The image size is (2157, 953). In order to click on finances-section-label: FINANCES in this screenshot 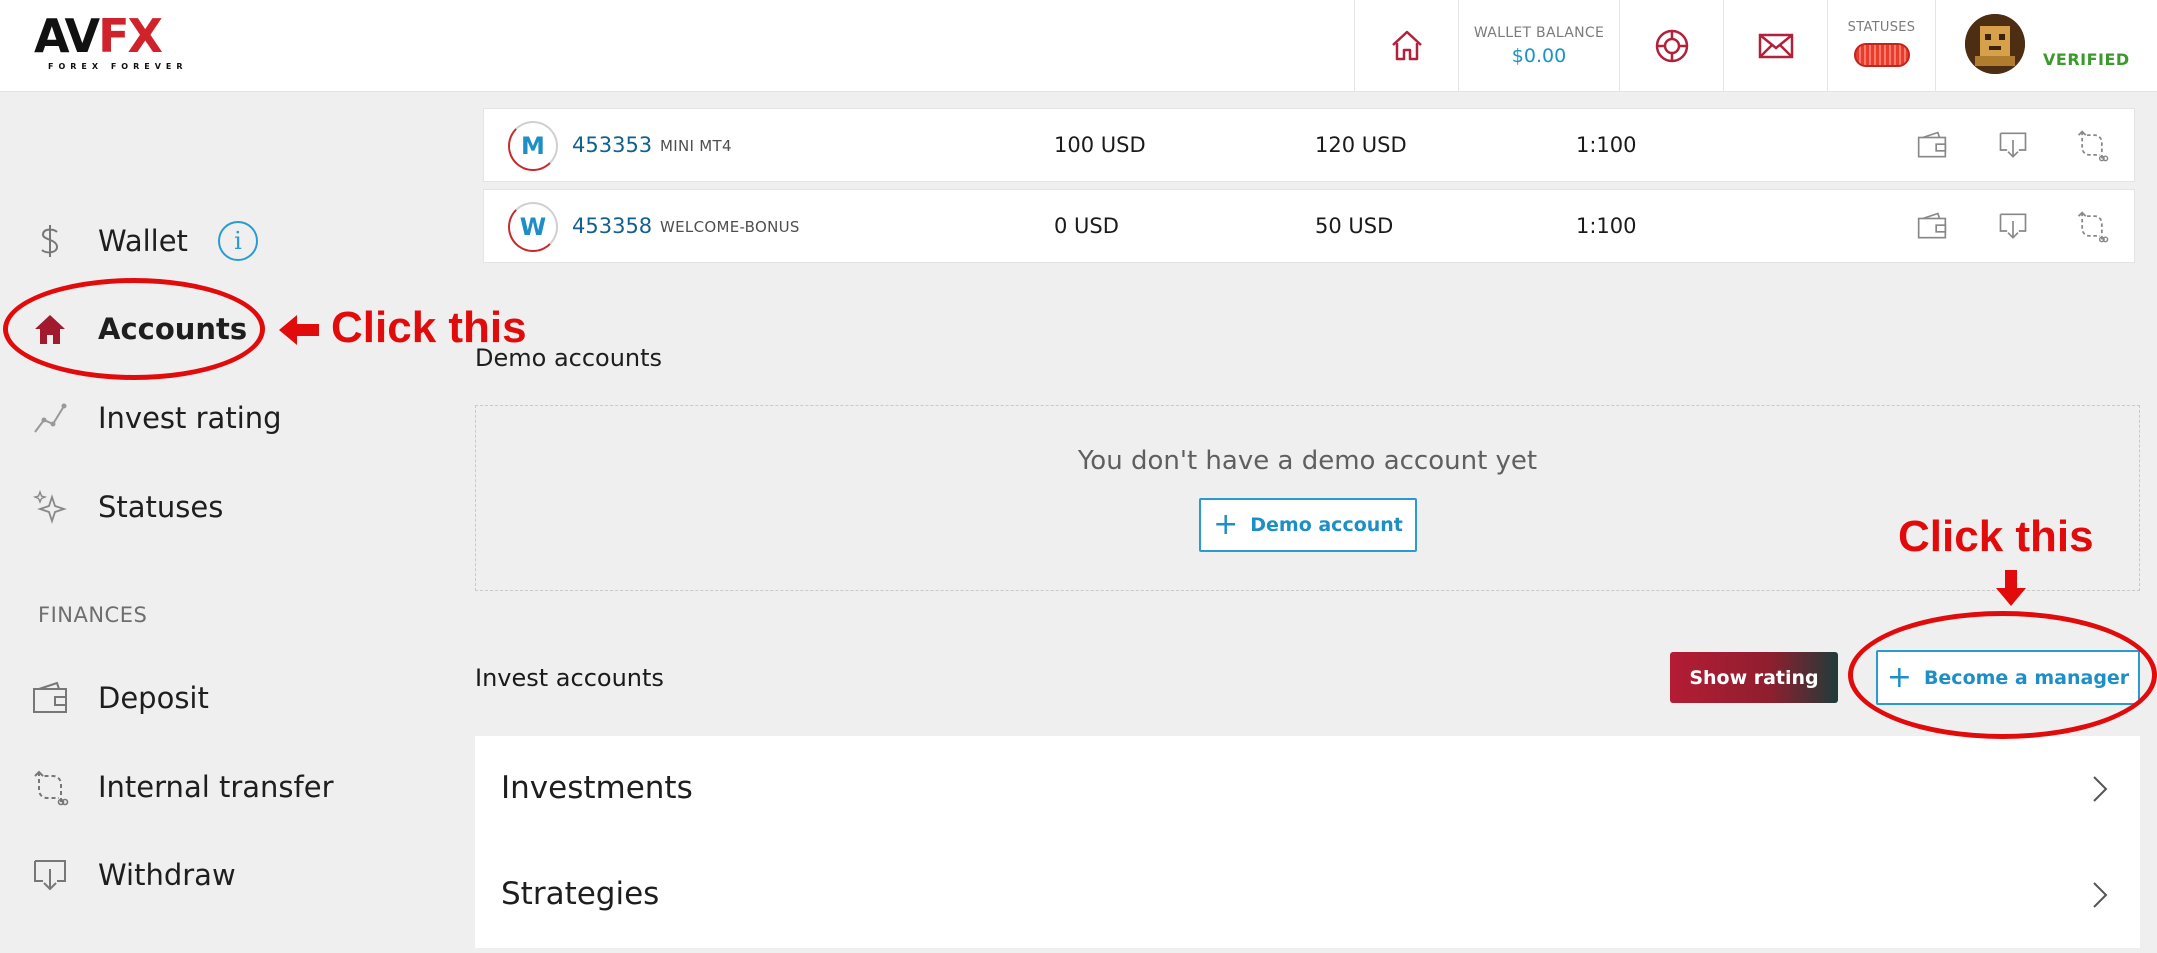, I will do `click(93, 615)`.